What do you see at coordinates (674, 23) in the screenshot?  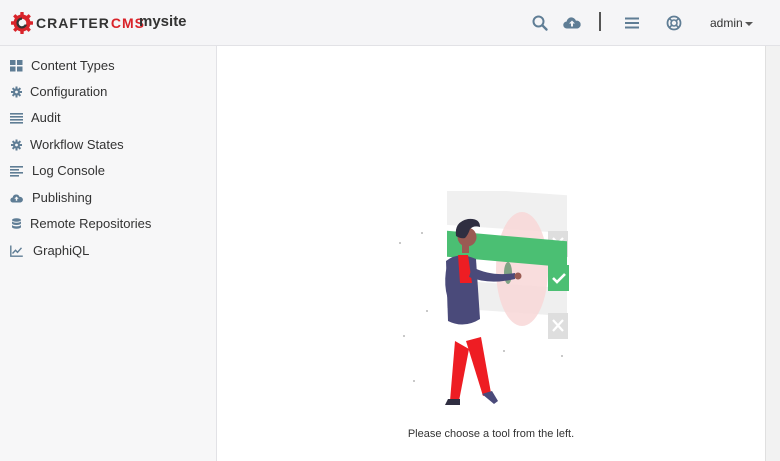 I see `help-lifebuoy-icon` at bounding box center [674, 23].